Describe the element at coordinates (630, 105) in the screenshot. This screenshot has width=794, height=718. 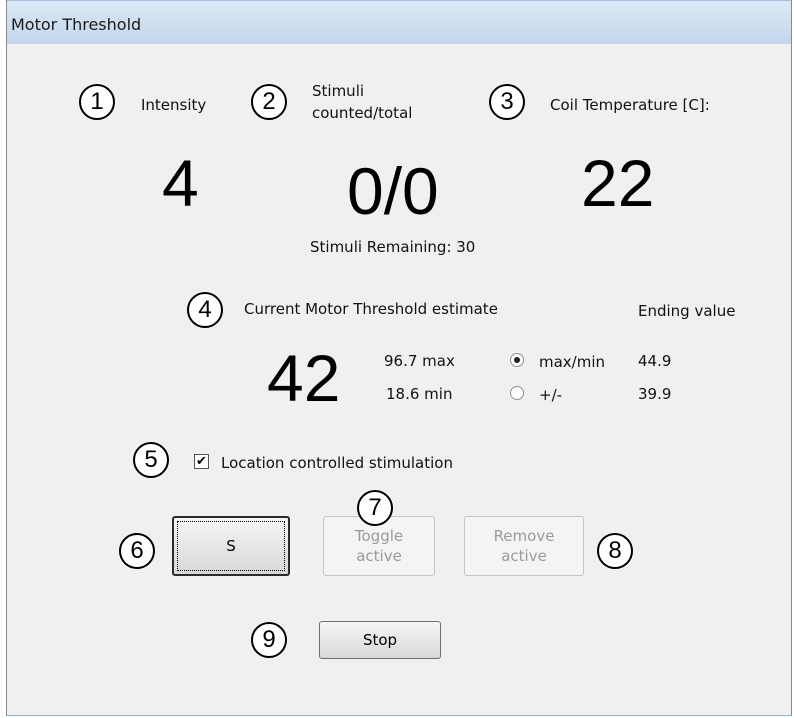
I see `coil-temperature-label: Coil Temperature [C]:` at that location.